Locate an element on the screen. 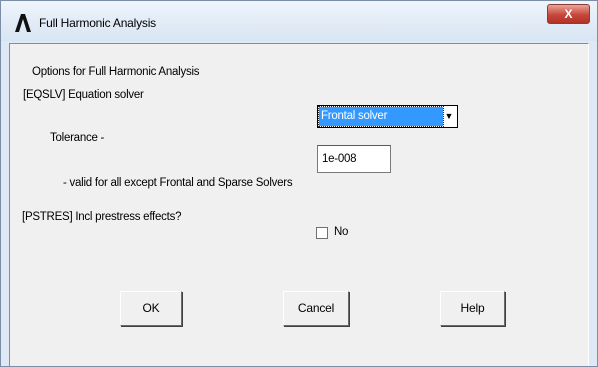  pstres-label: [PSTRES] Incl prestress effects? is located at coordinates (102, 217).